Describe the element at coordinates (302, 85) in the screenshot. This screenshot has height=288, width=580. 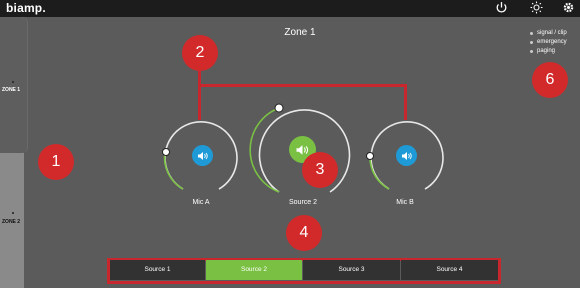
I see `callout-bracket-top` at that location.